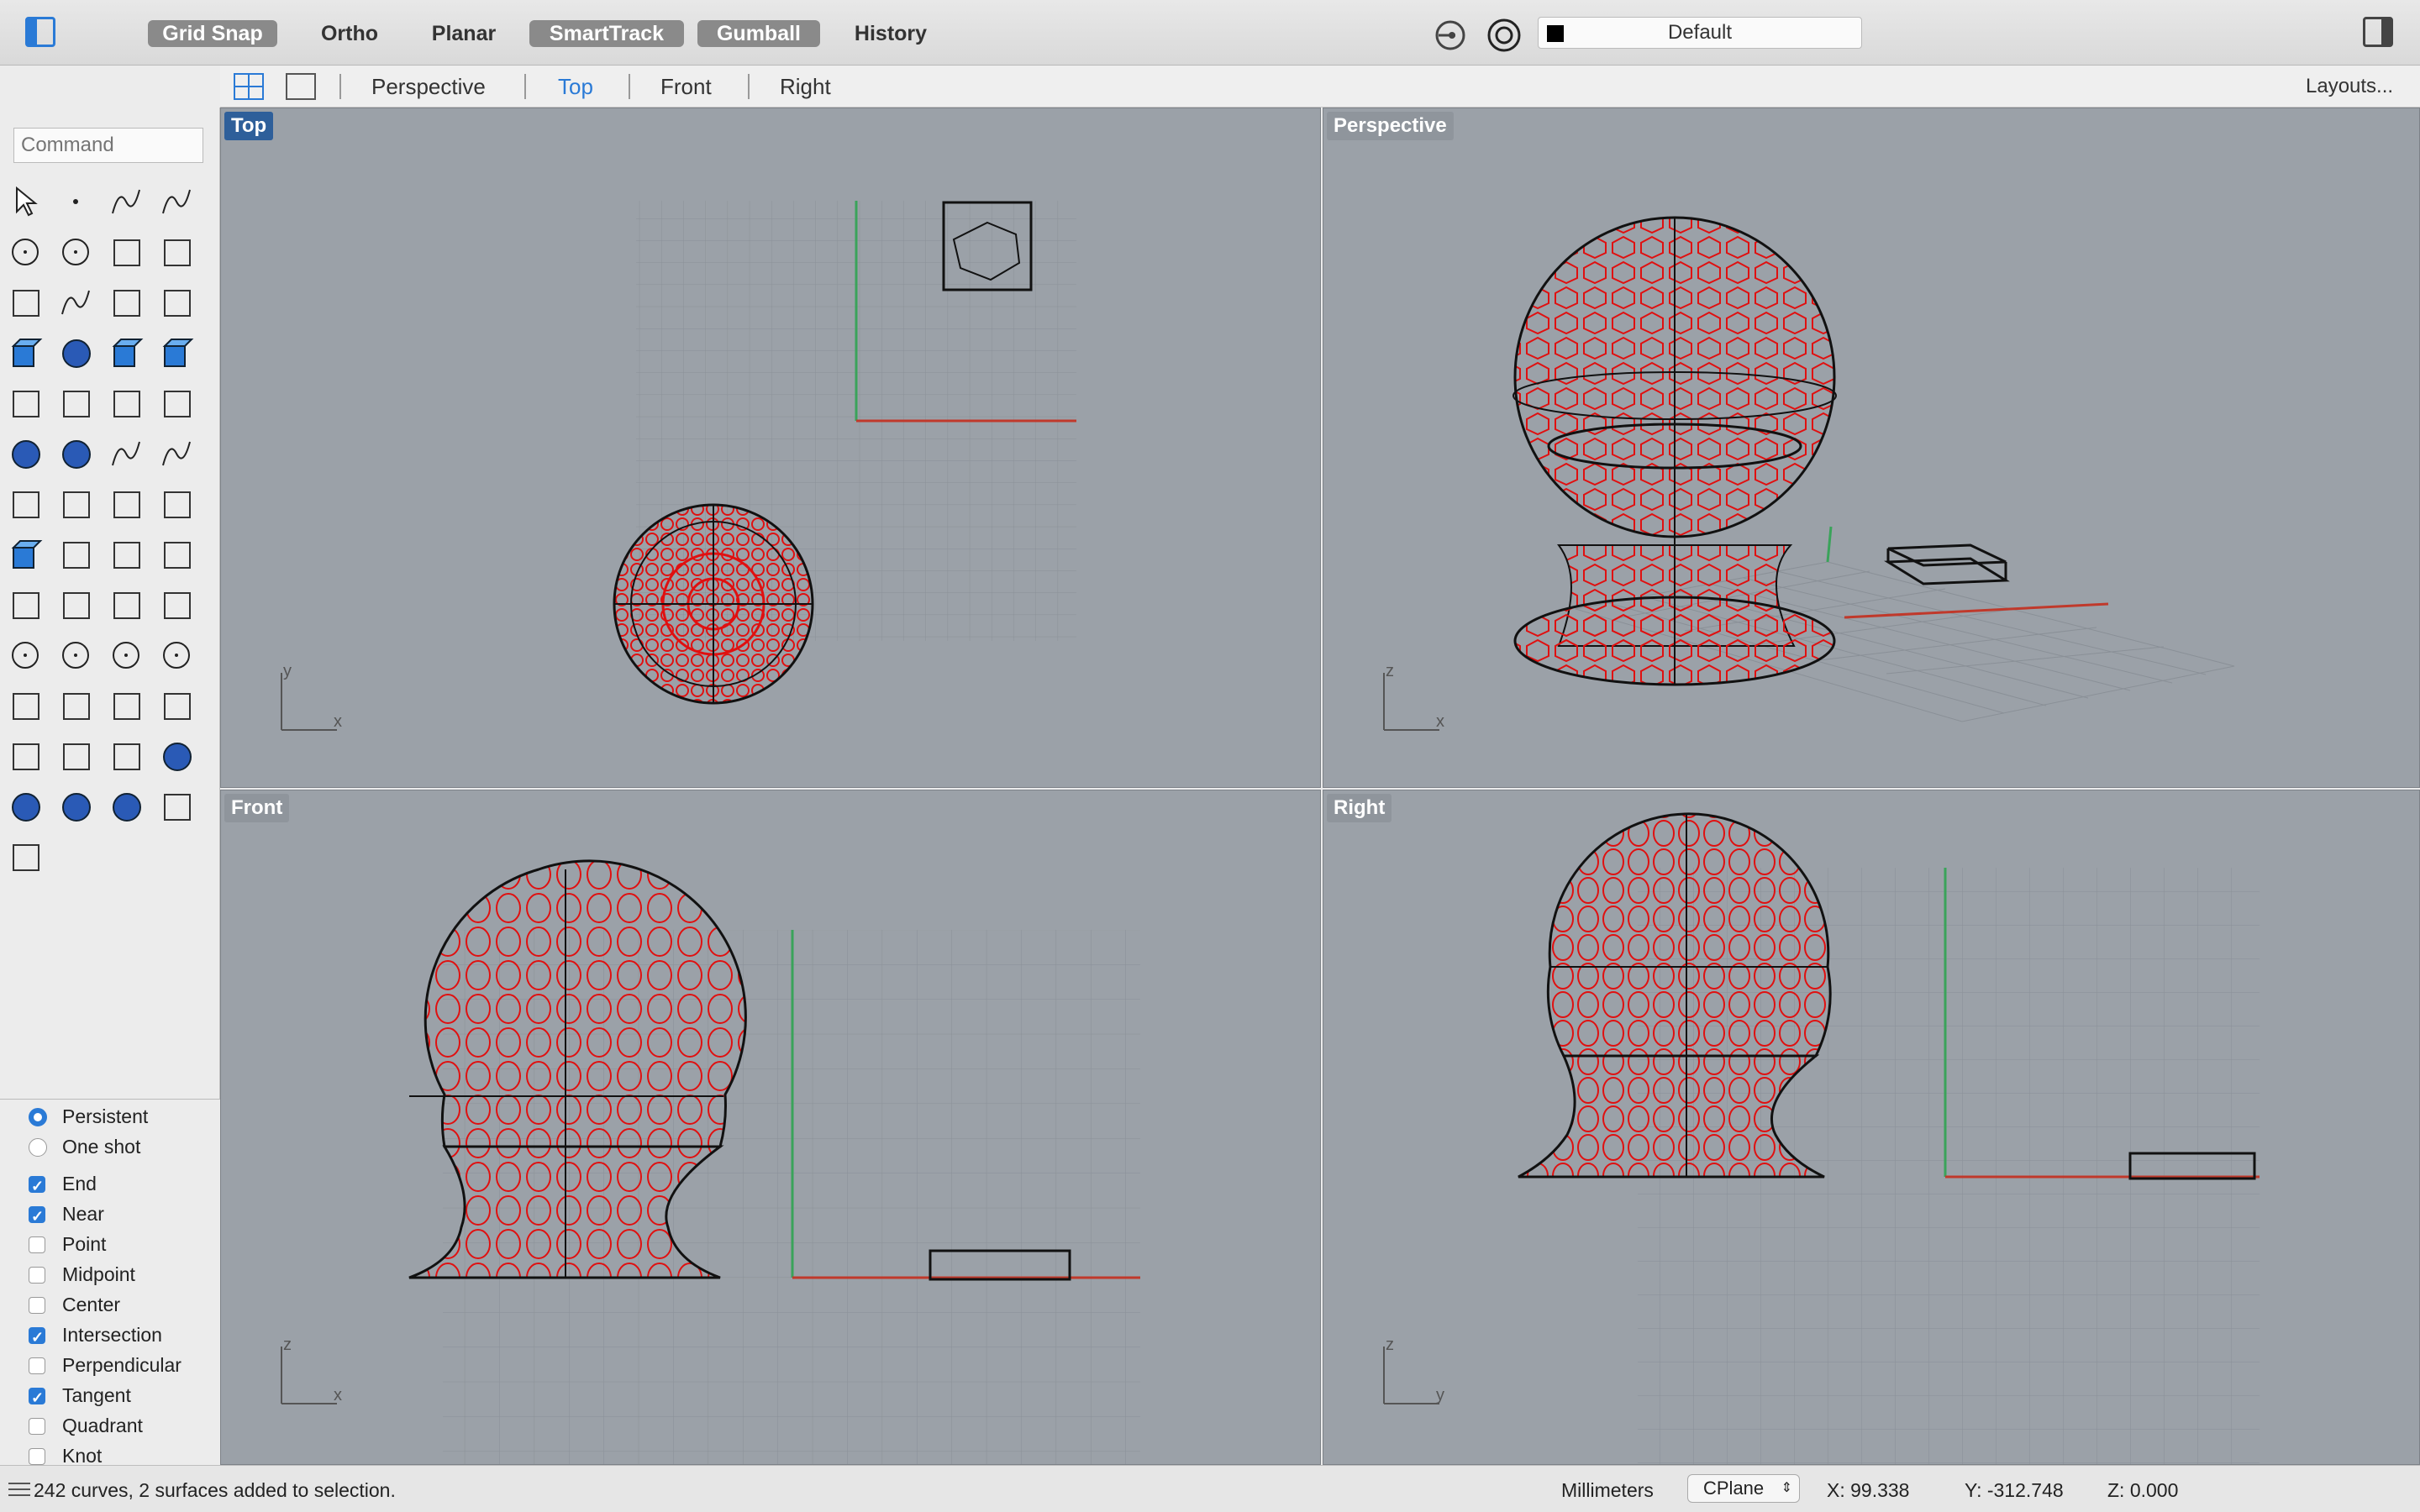 The width and height of the screenshot is (2420, 1512). Describe the element at coordinates (65, 1453) in the screenshot. I see `osnap-knot-checkbox: Knot` at that location.